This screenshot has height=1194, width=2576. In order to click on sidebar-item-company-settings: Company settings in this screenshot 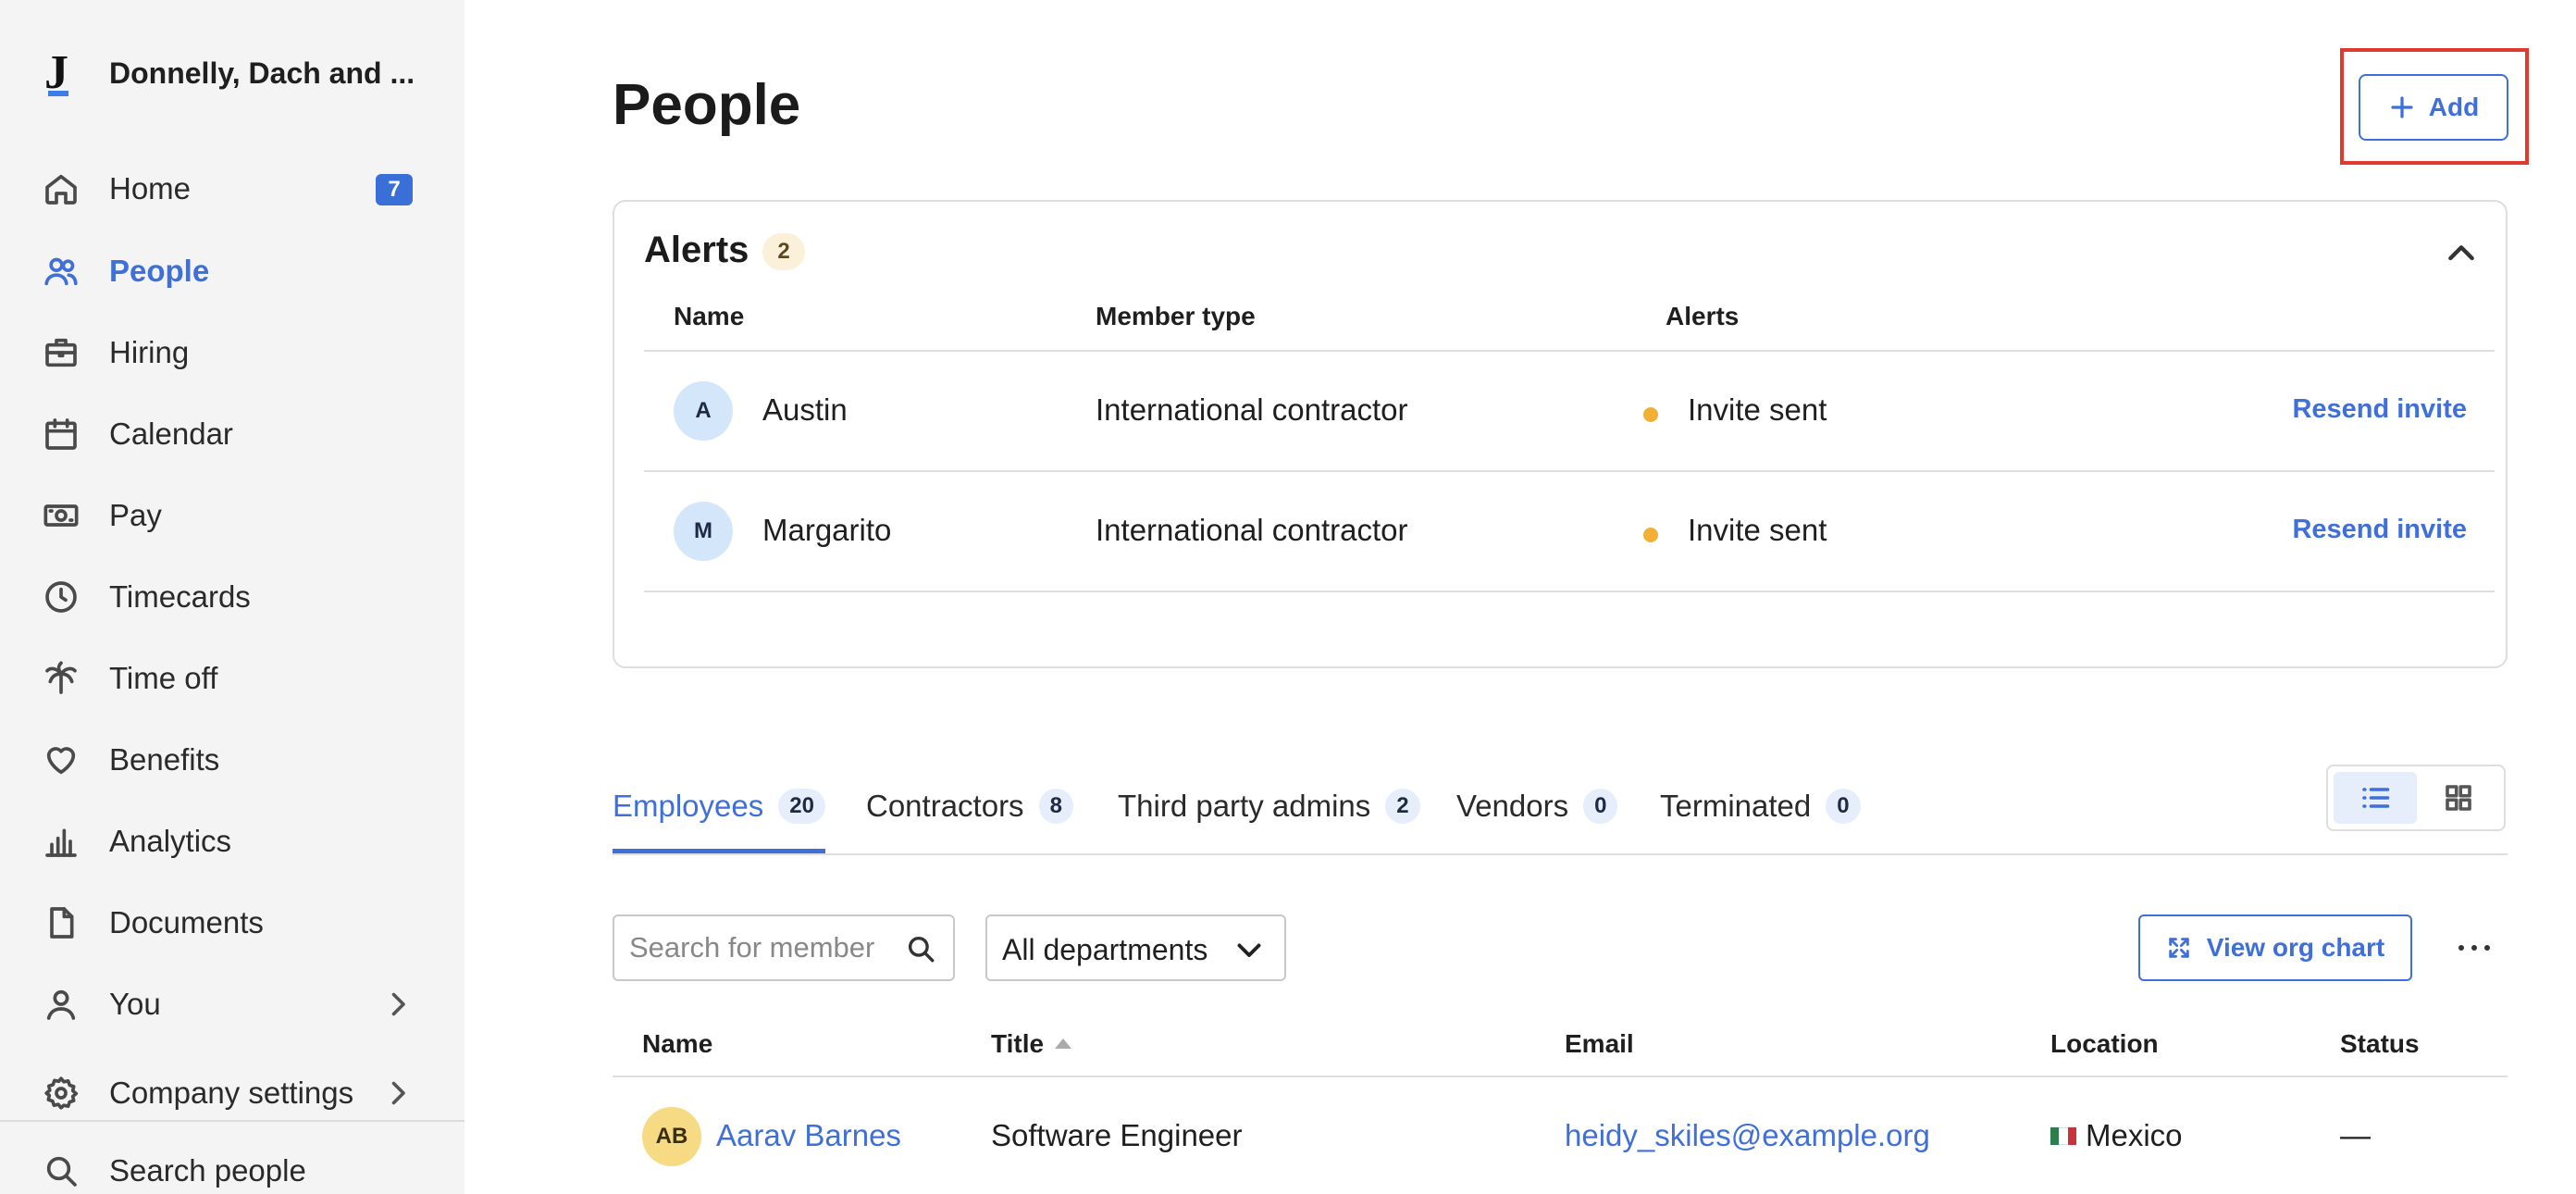, I will do `click(235, 1093)`.